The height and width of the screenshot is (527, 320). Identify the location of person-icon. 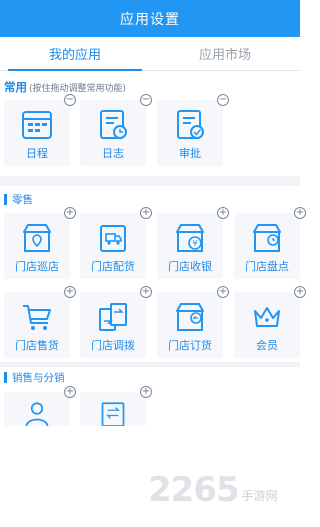
(37, 414).